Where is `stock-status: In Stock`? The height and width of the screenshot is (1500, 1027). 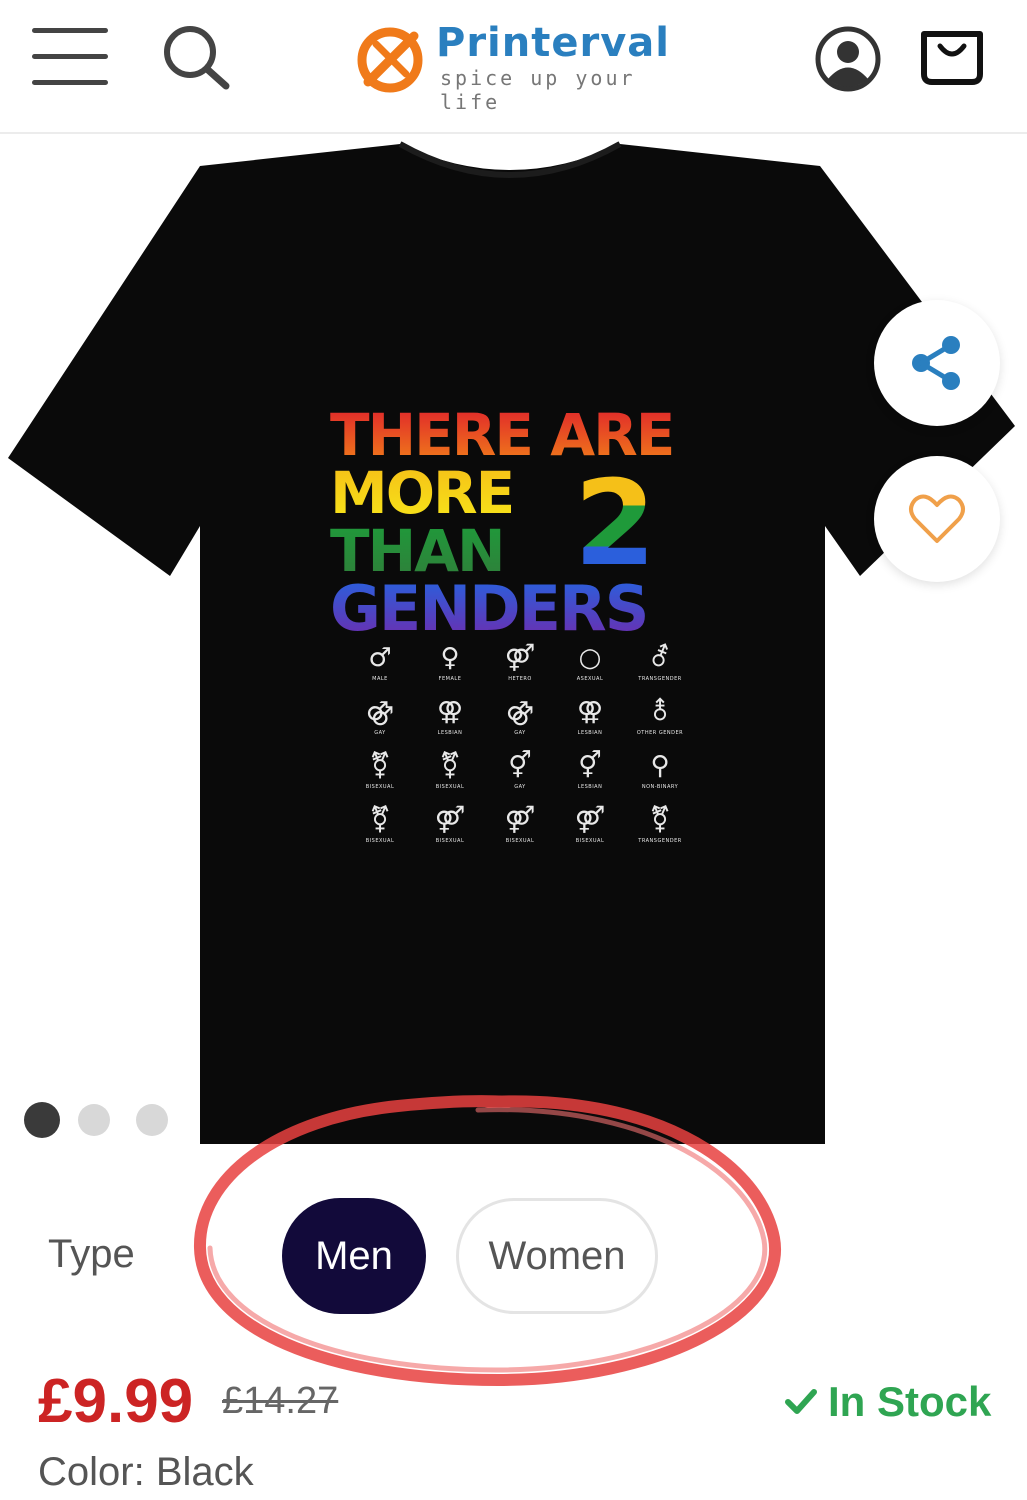
stock-status: In Stock is located at coordinates (886, 1402).